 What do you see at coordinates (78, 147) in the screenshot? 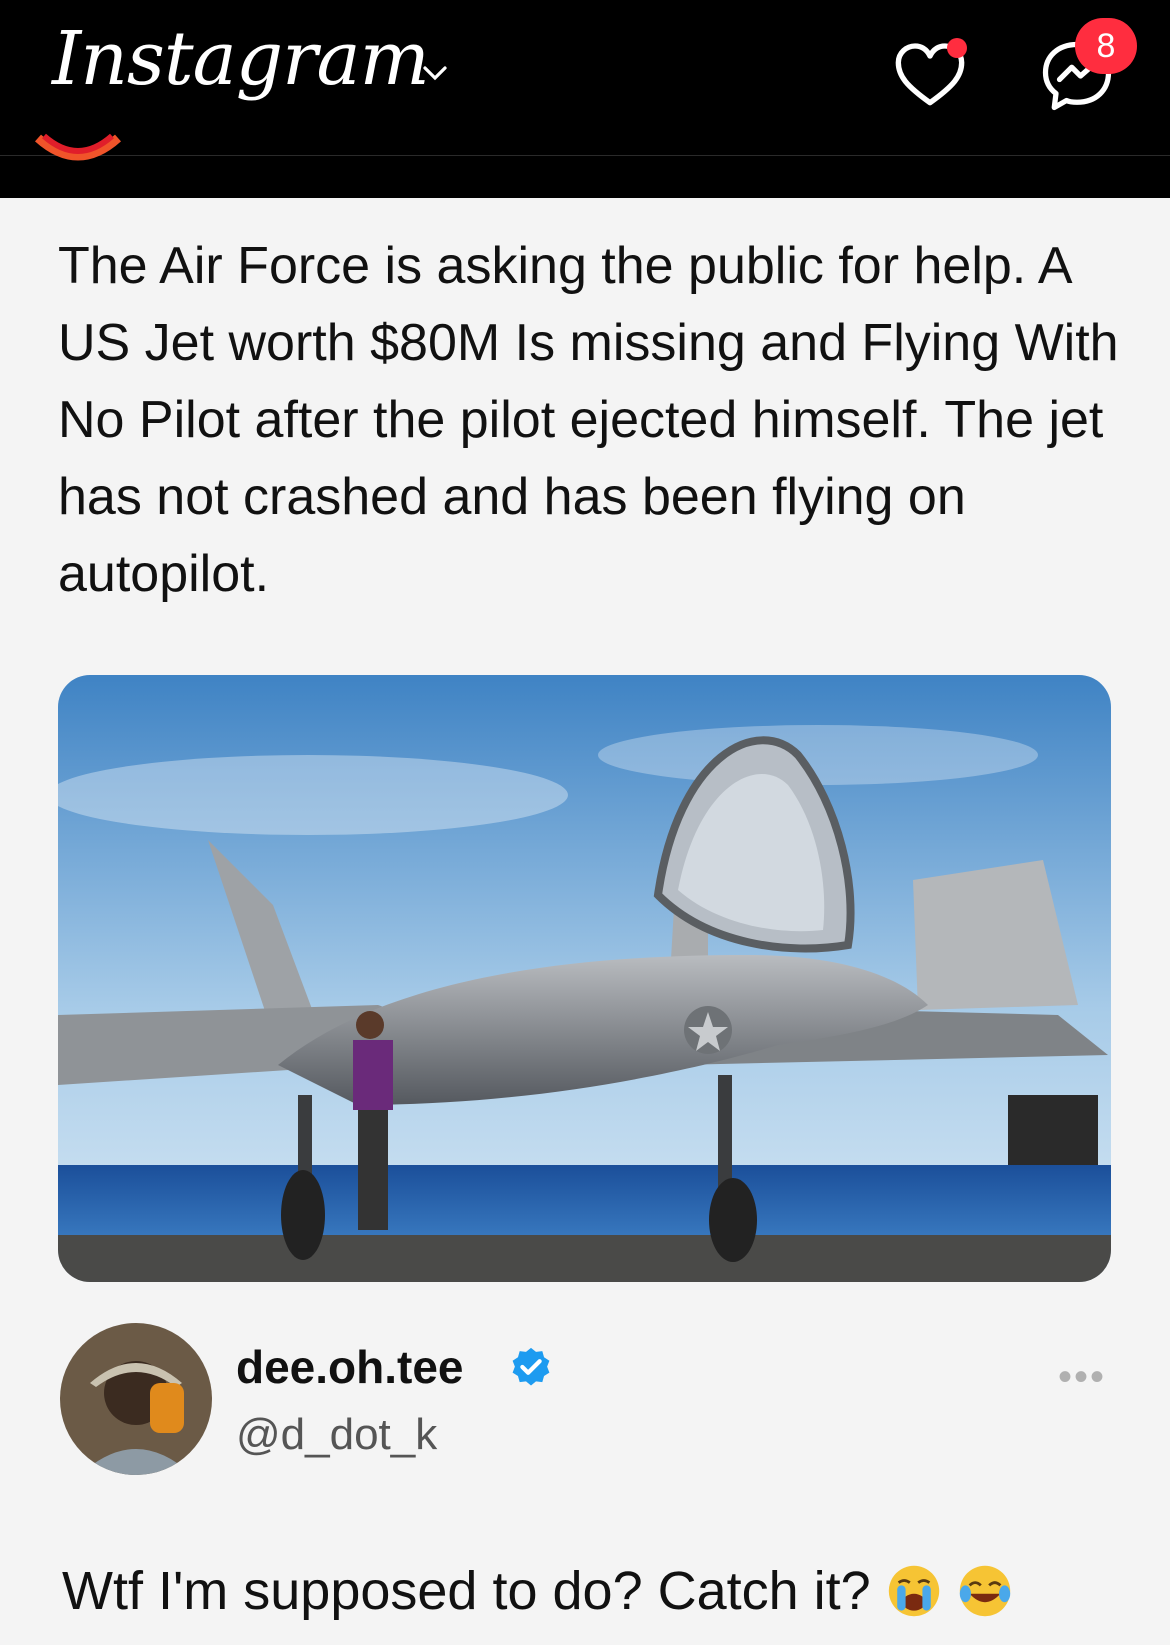
I see `story-ring-icon` at bounding box center [78, 147].